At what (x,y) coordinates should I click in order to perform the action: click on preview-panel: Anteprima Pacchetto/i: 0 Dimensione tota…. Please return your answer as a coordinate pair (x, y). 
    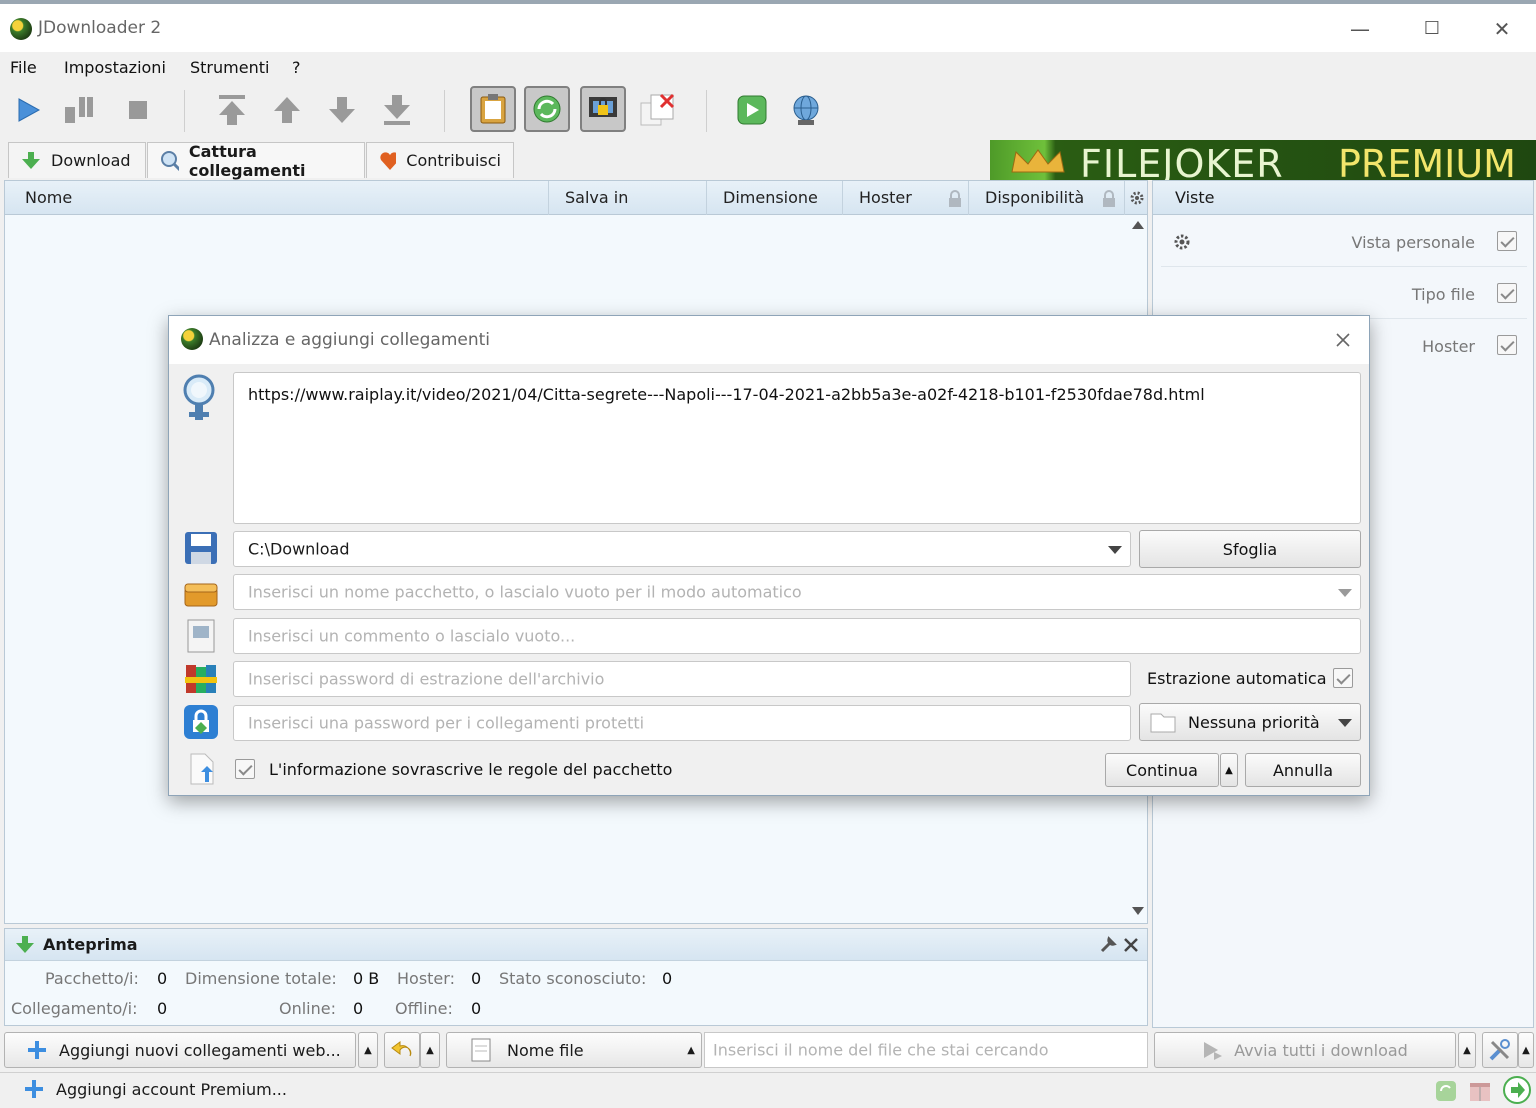
    Looking at the image, I should click on (576, 977).